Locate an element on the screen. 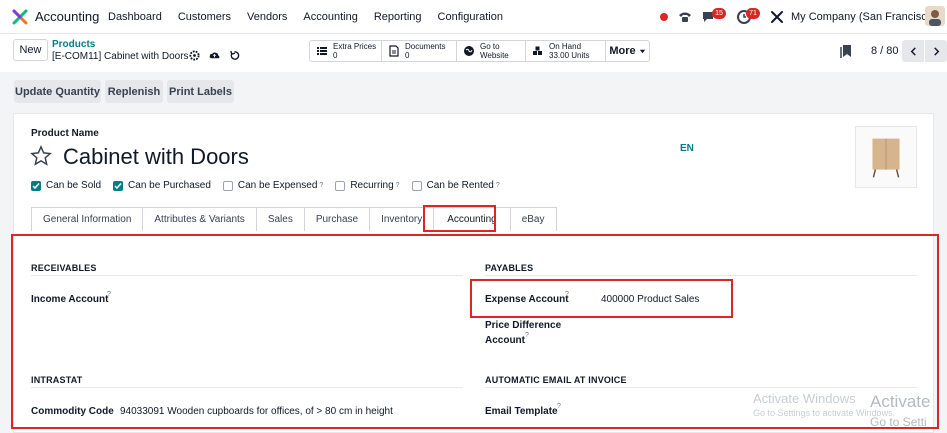 The image size is (947, 433). product-name: Cabinet with Doors is located at coordinates (156, 157).